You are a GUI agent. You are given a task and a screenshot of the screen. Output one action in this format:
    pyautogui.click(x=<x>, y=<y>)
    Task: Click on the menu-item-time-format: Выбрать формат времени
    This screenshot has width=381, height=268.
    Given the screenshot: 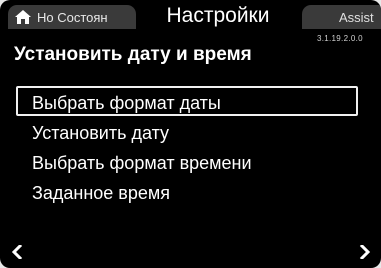 What is the action you would take?
    pyautogui.click(x=187, y=161)
    